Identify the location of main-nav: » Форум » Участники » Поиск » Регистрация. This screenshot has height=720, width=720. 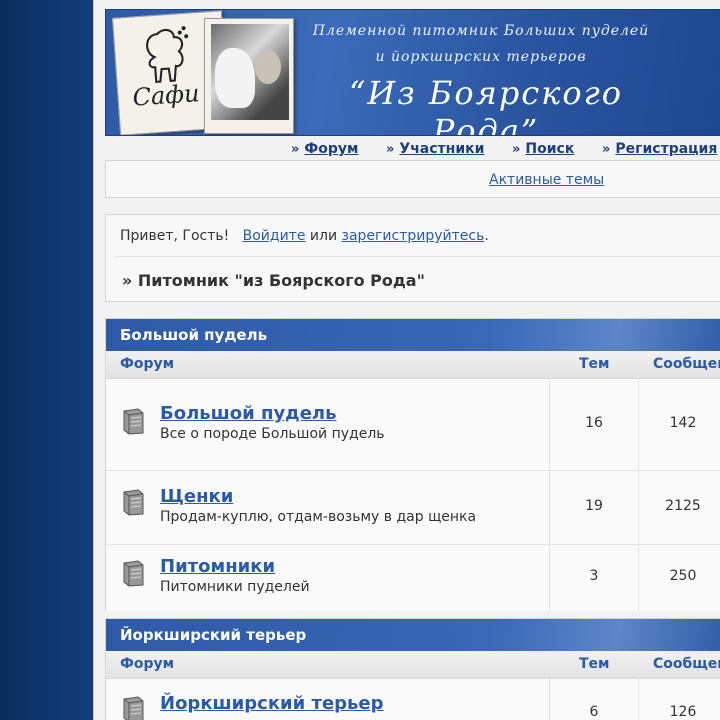
(412, 149).